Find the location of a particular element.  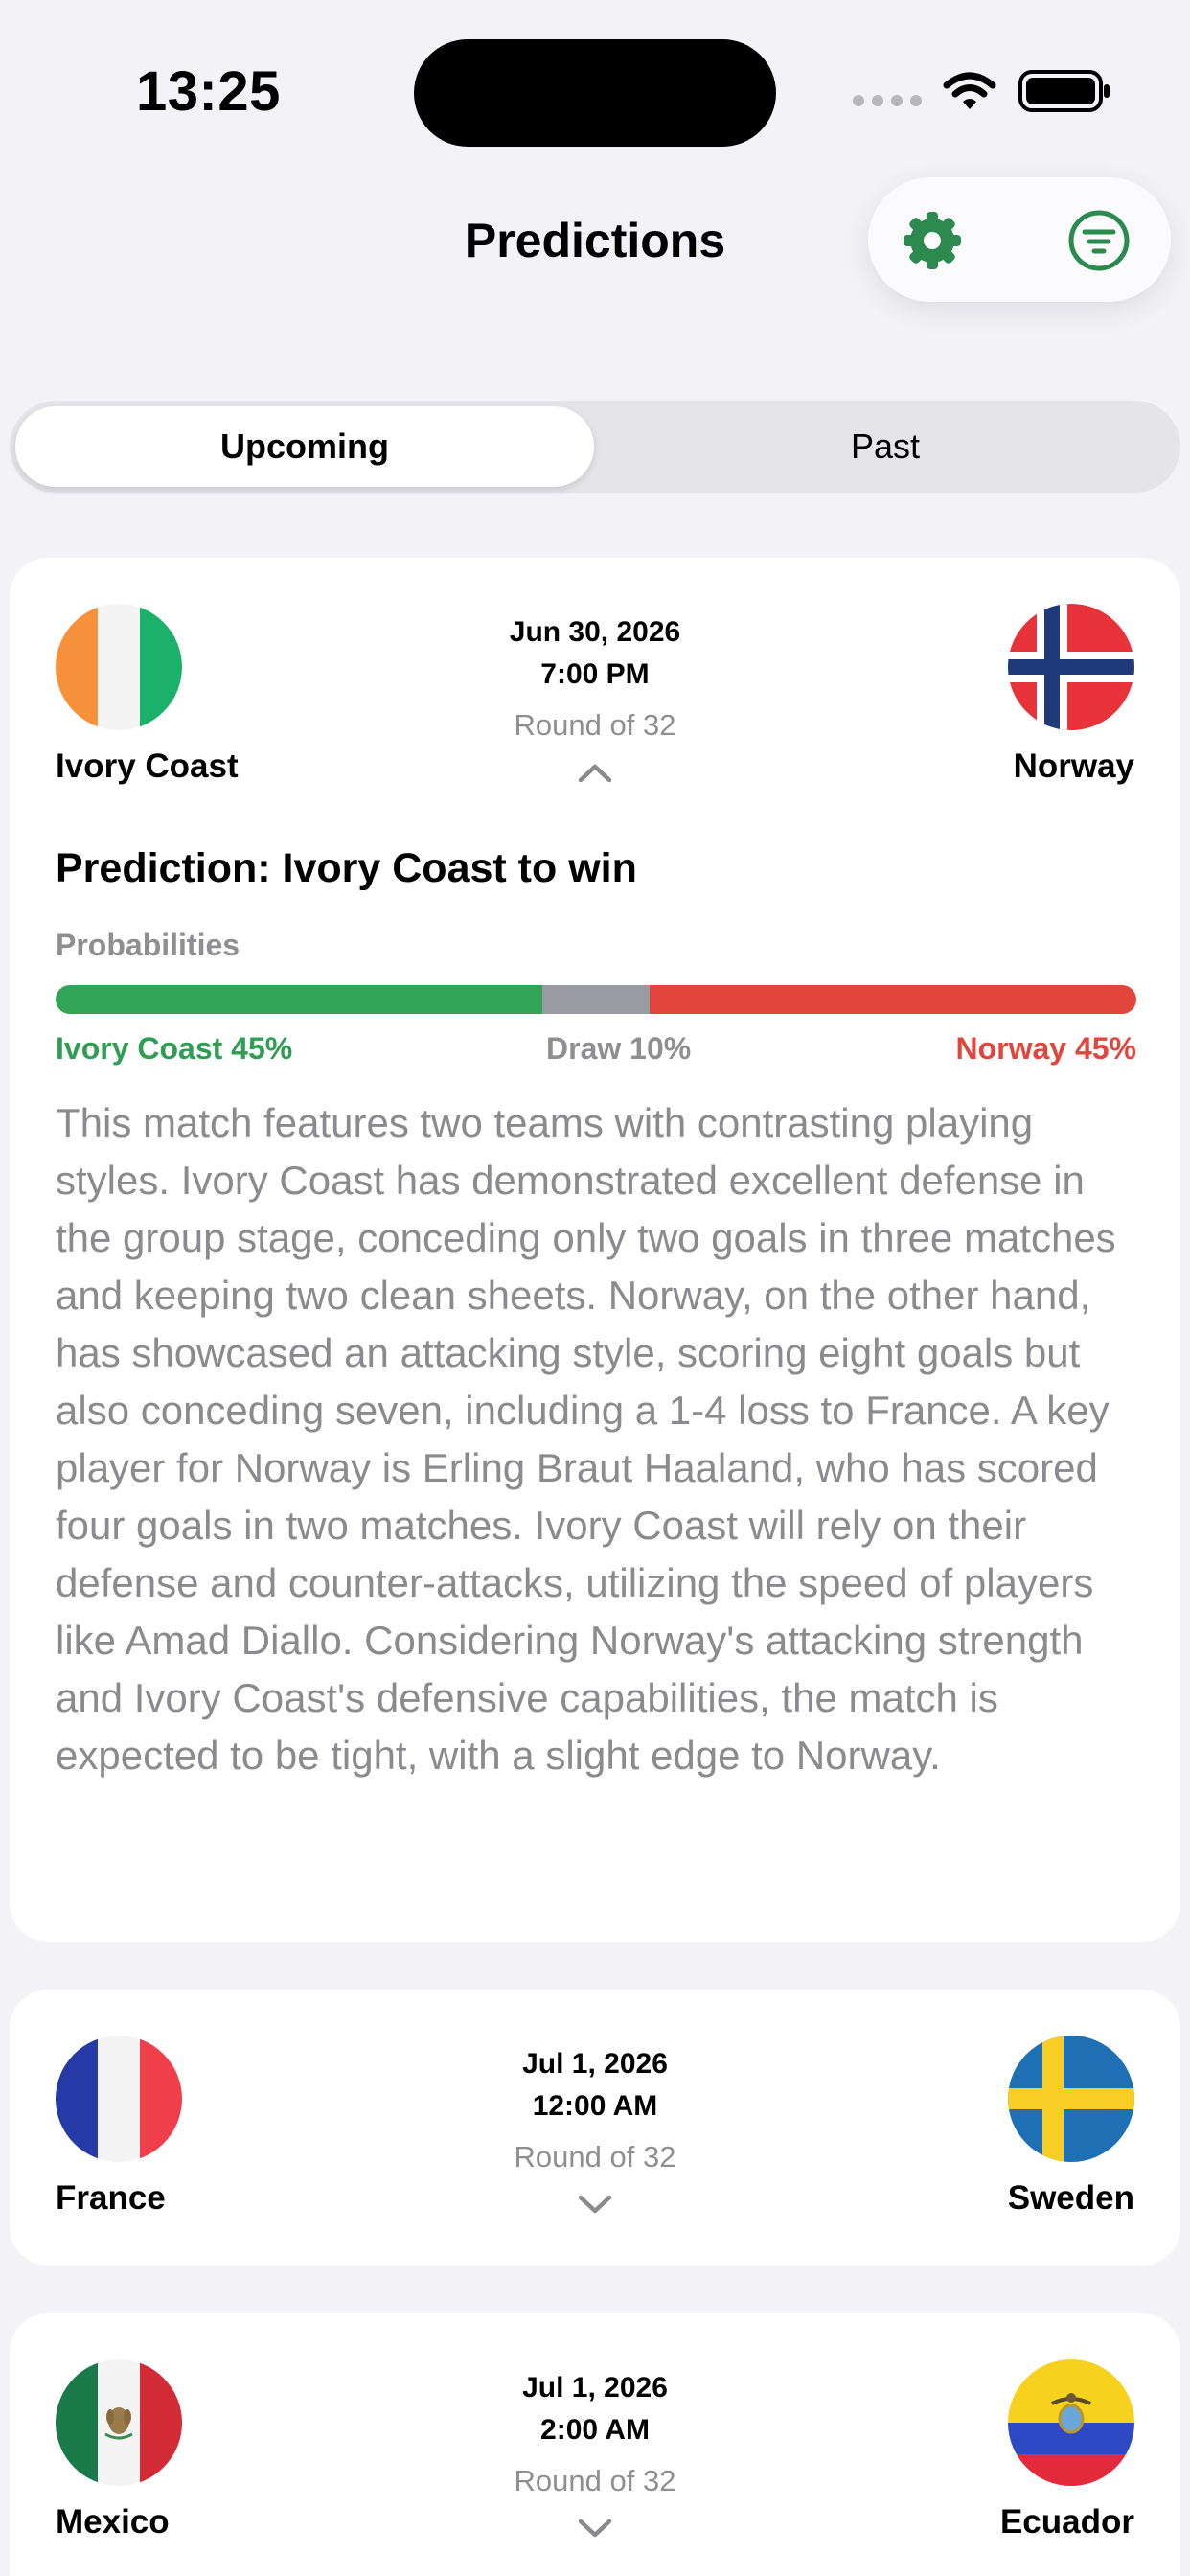

ivory-coast-flag is located at coordinates (119, 667).